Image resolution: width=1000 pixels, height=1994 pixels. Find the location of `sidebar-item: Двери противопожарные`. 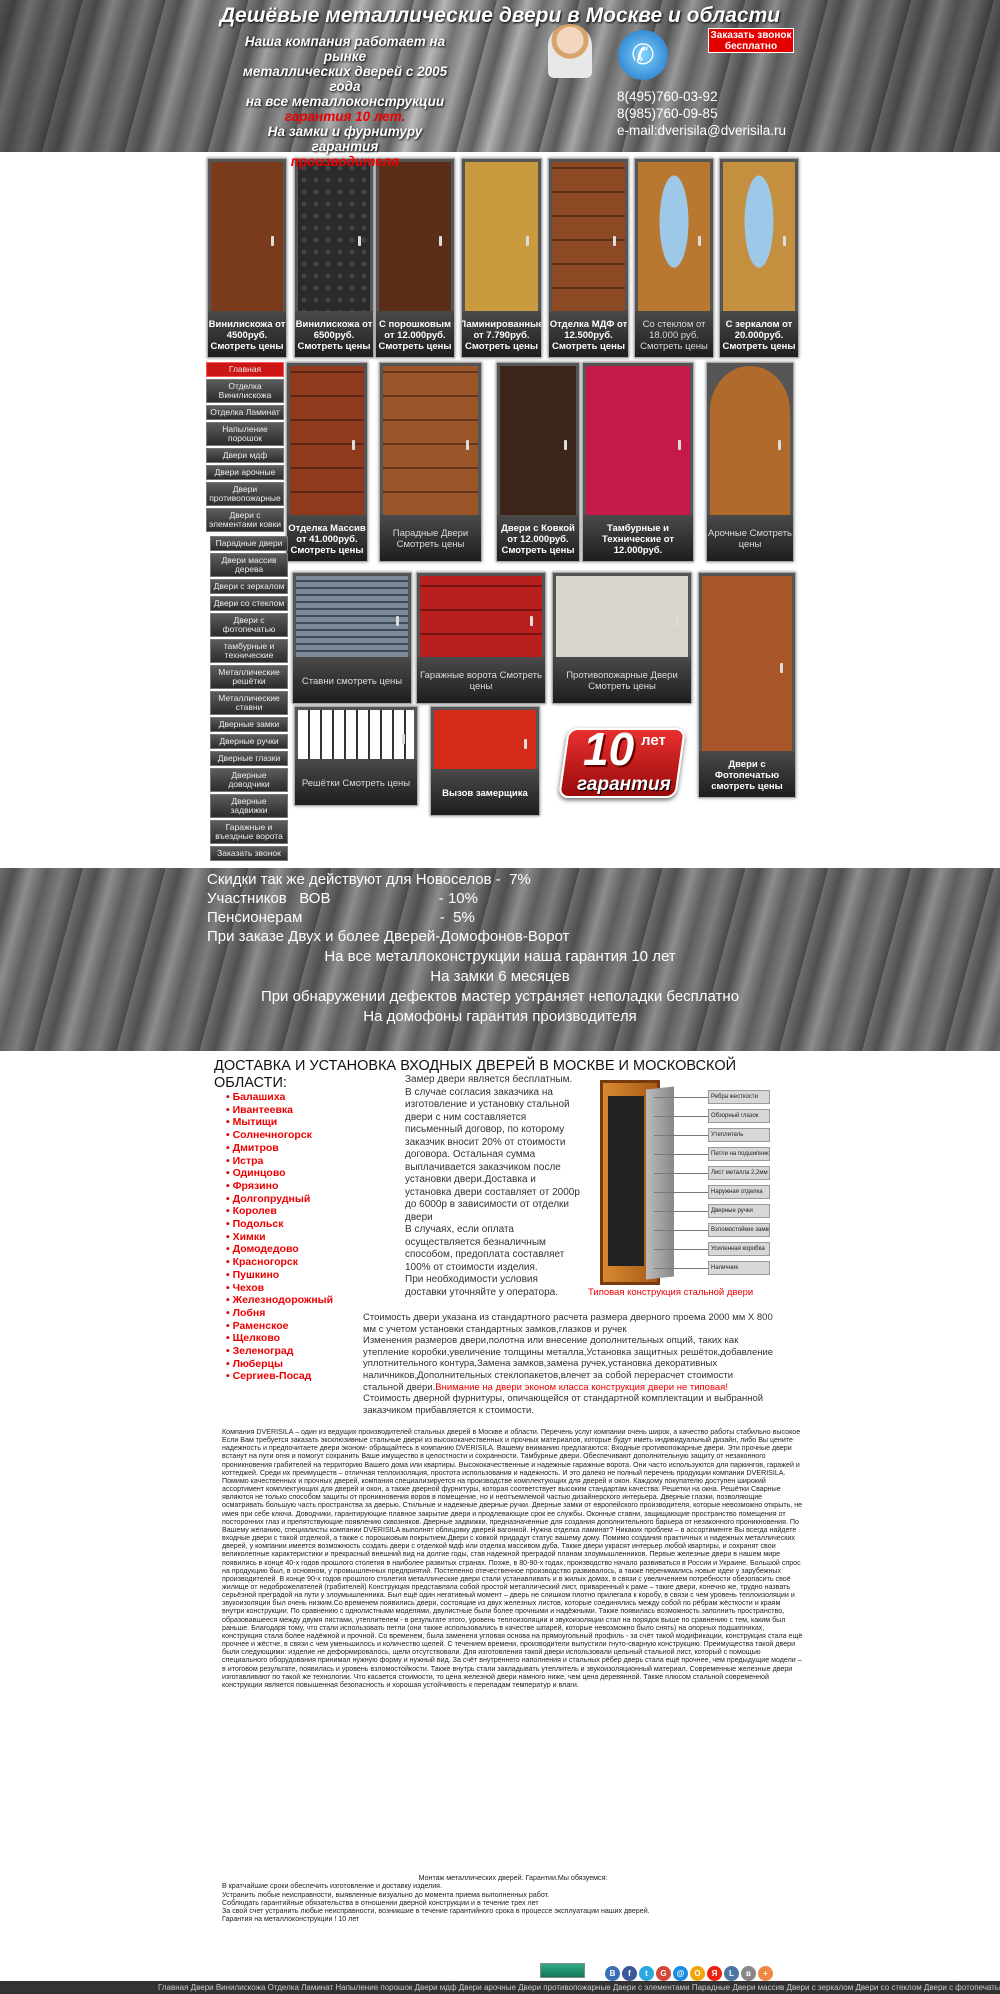

sidebar-item: Двери противопожарные is located at coordinates (245, 494).